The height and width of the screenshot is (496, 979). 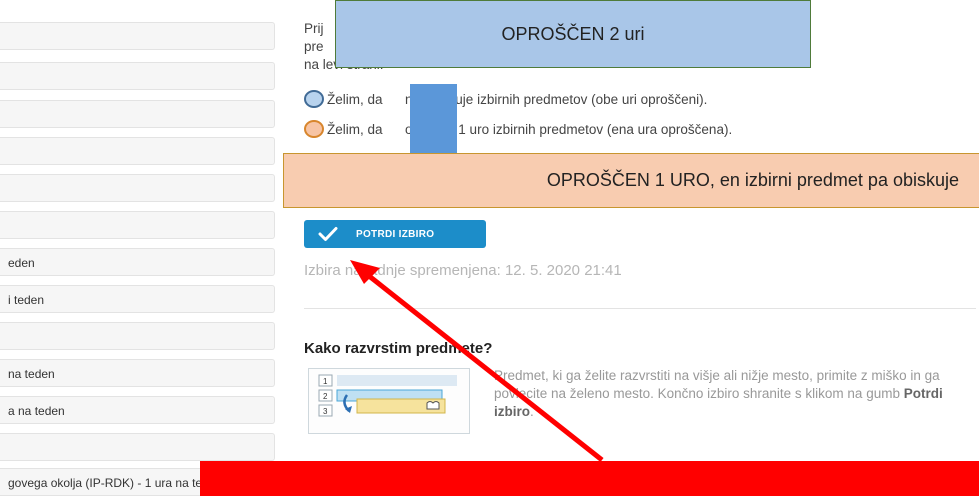 I want to click on red-arrow-icon, so click(x=477, y=361).